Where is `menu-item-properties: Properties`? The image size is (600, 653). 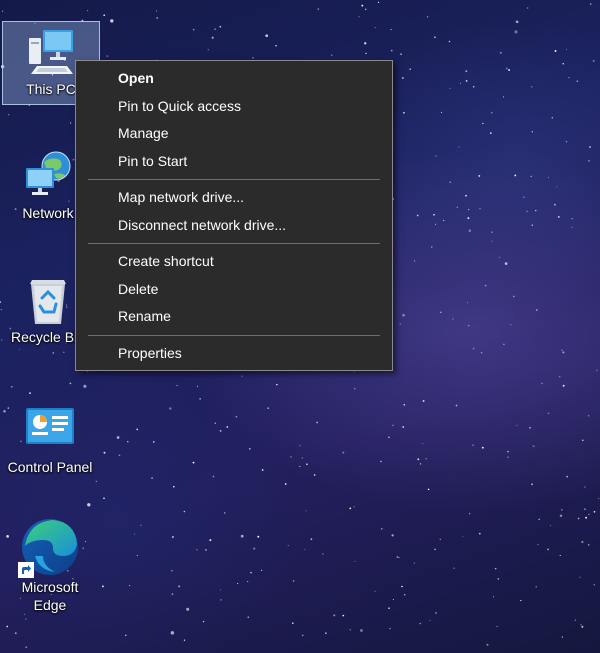
menu-item-properties: Properties is located at coordinates (234, 354).